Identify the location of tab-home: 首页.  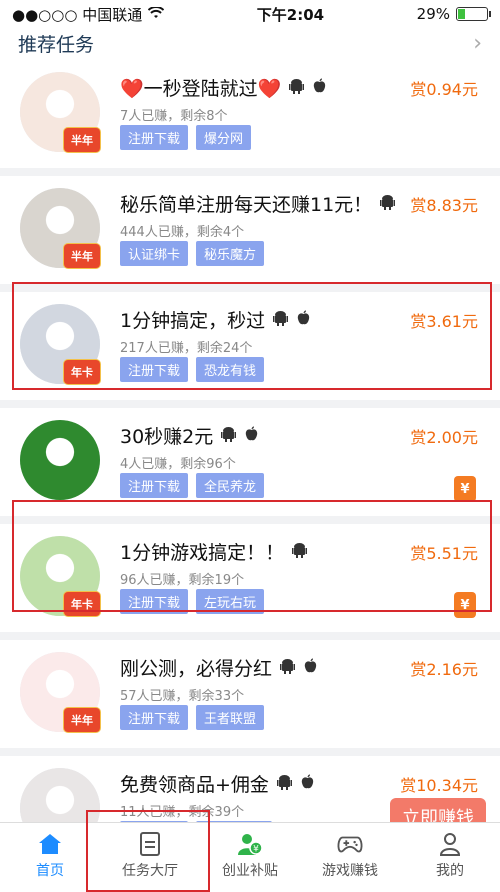
(50, 856).